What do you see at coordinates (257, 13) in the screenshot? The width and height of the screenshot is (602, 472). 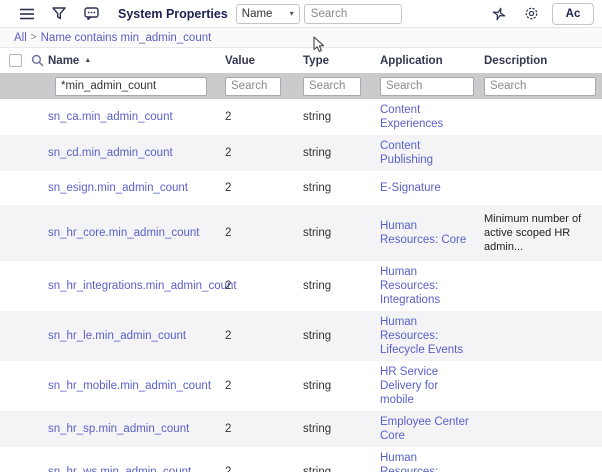 I see `search-field-selector-value: Name` at bounding box center [257, 13].